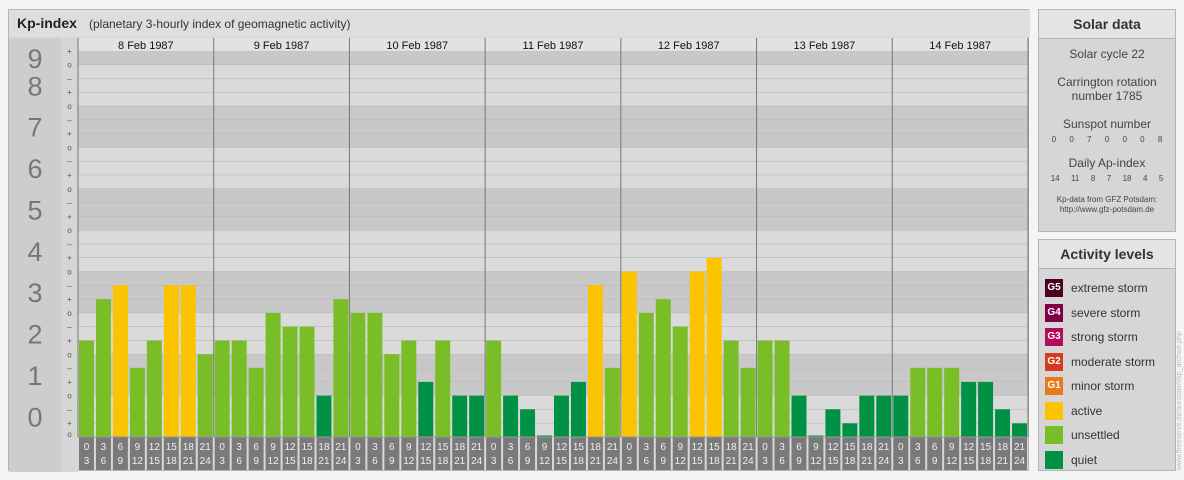 The height and width of the screenshot is (480, 1184). I want to click on sub-tick-23: –, so click(69, 120).